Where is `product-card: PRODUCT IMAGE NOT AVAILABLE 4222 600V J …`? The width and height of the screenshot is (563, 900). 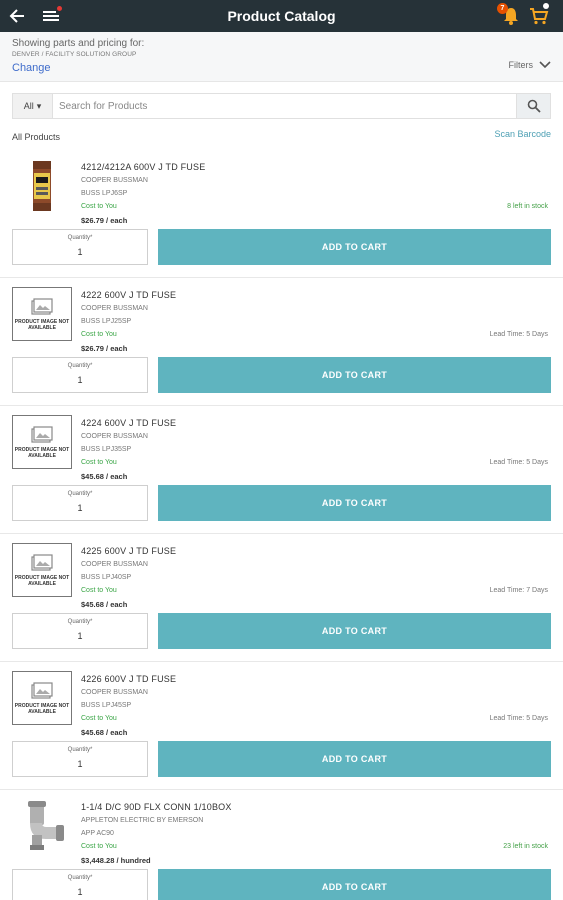
product-card: PRODUCT IMAGE NOT AVAILABLE 4222 600V J … is located at coordinates (281, 342).